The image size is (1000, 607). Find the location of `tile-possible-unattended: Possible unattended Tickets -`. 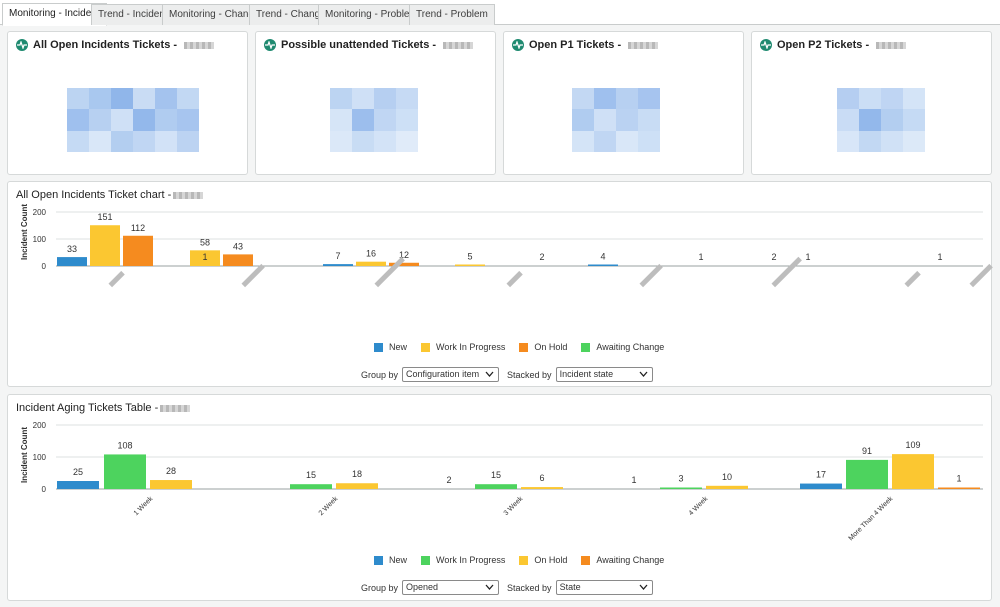

tile-possible-unattended: Possible unattended Tickets - is located at coordinates (375, 103).